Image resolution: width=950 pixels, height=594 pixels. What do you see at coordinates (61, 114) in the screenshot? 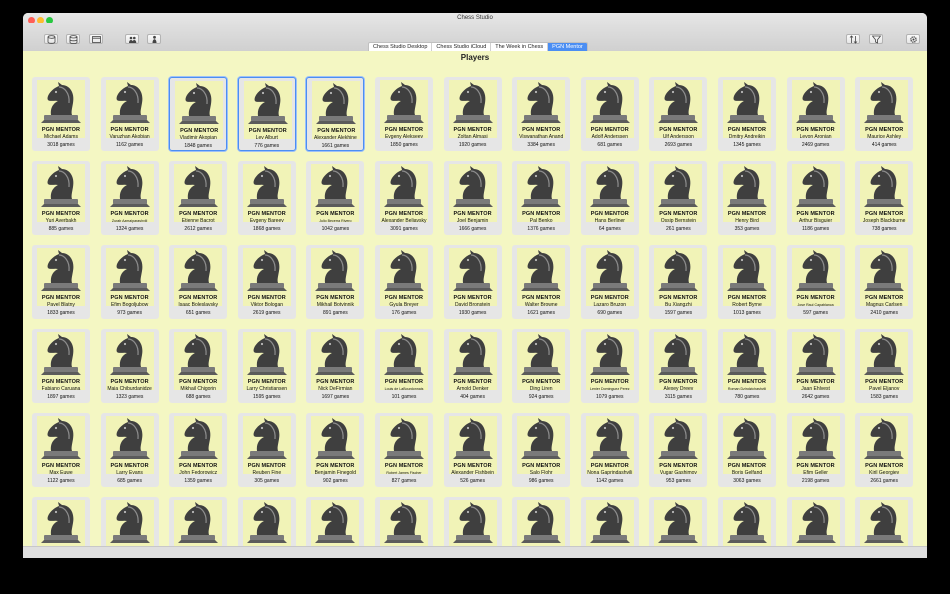
I see `player-card: PGN MENTOR Michael Adams 3018 games` at bounding box center [61, 114].